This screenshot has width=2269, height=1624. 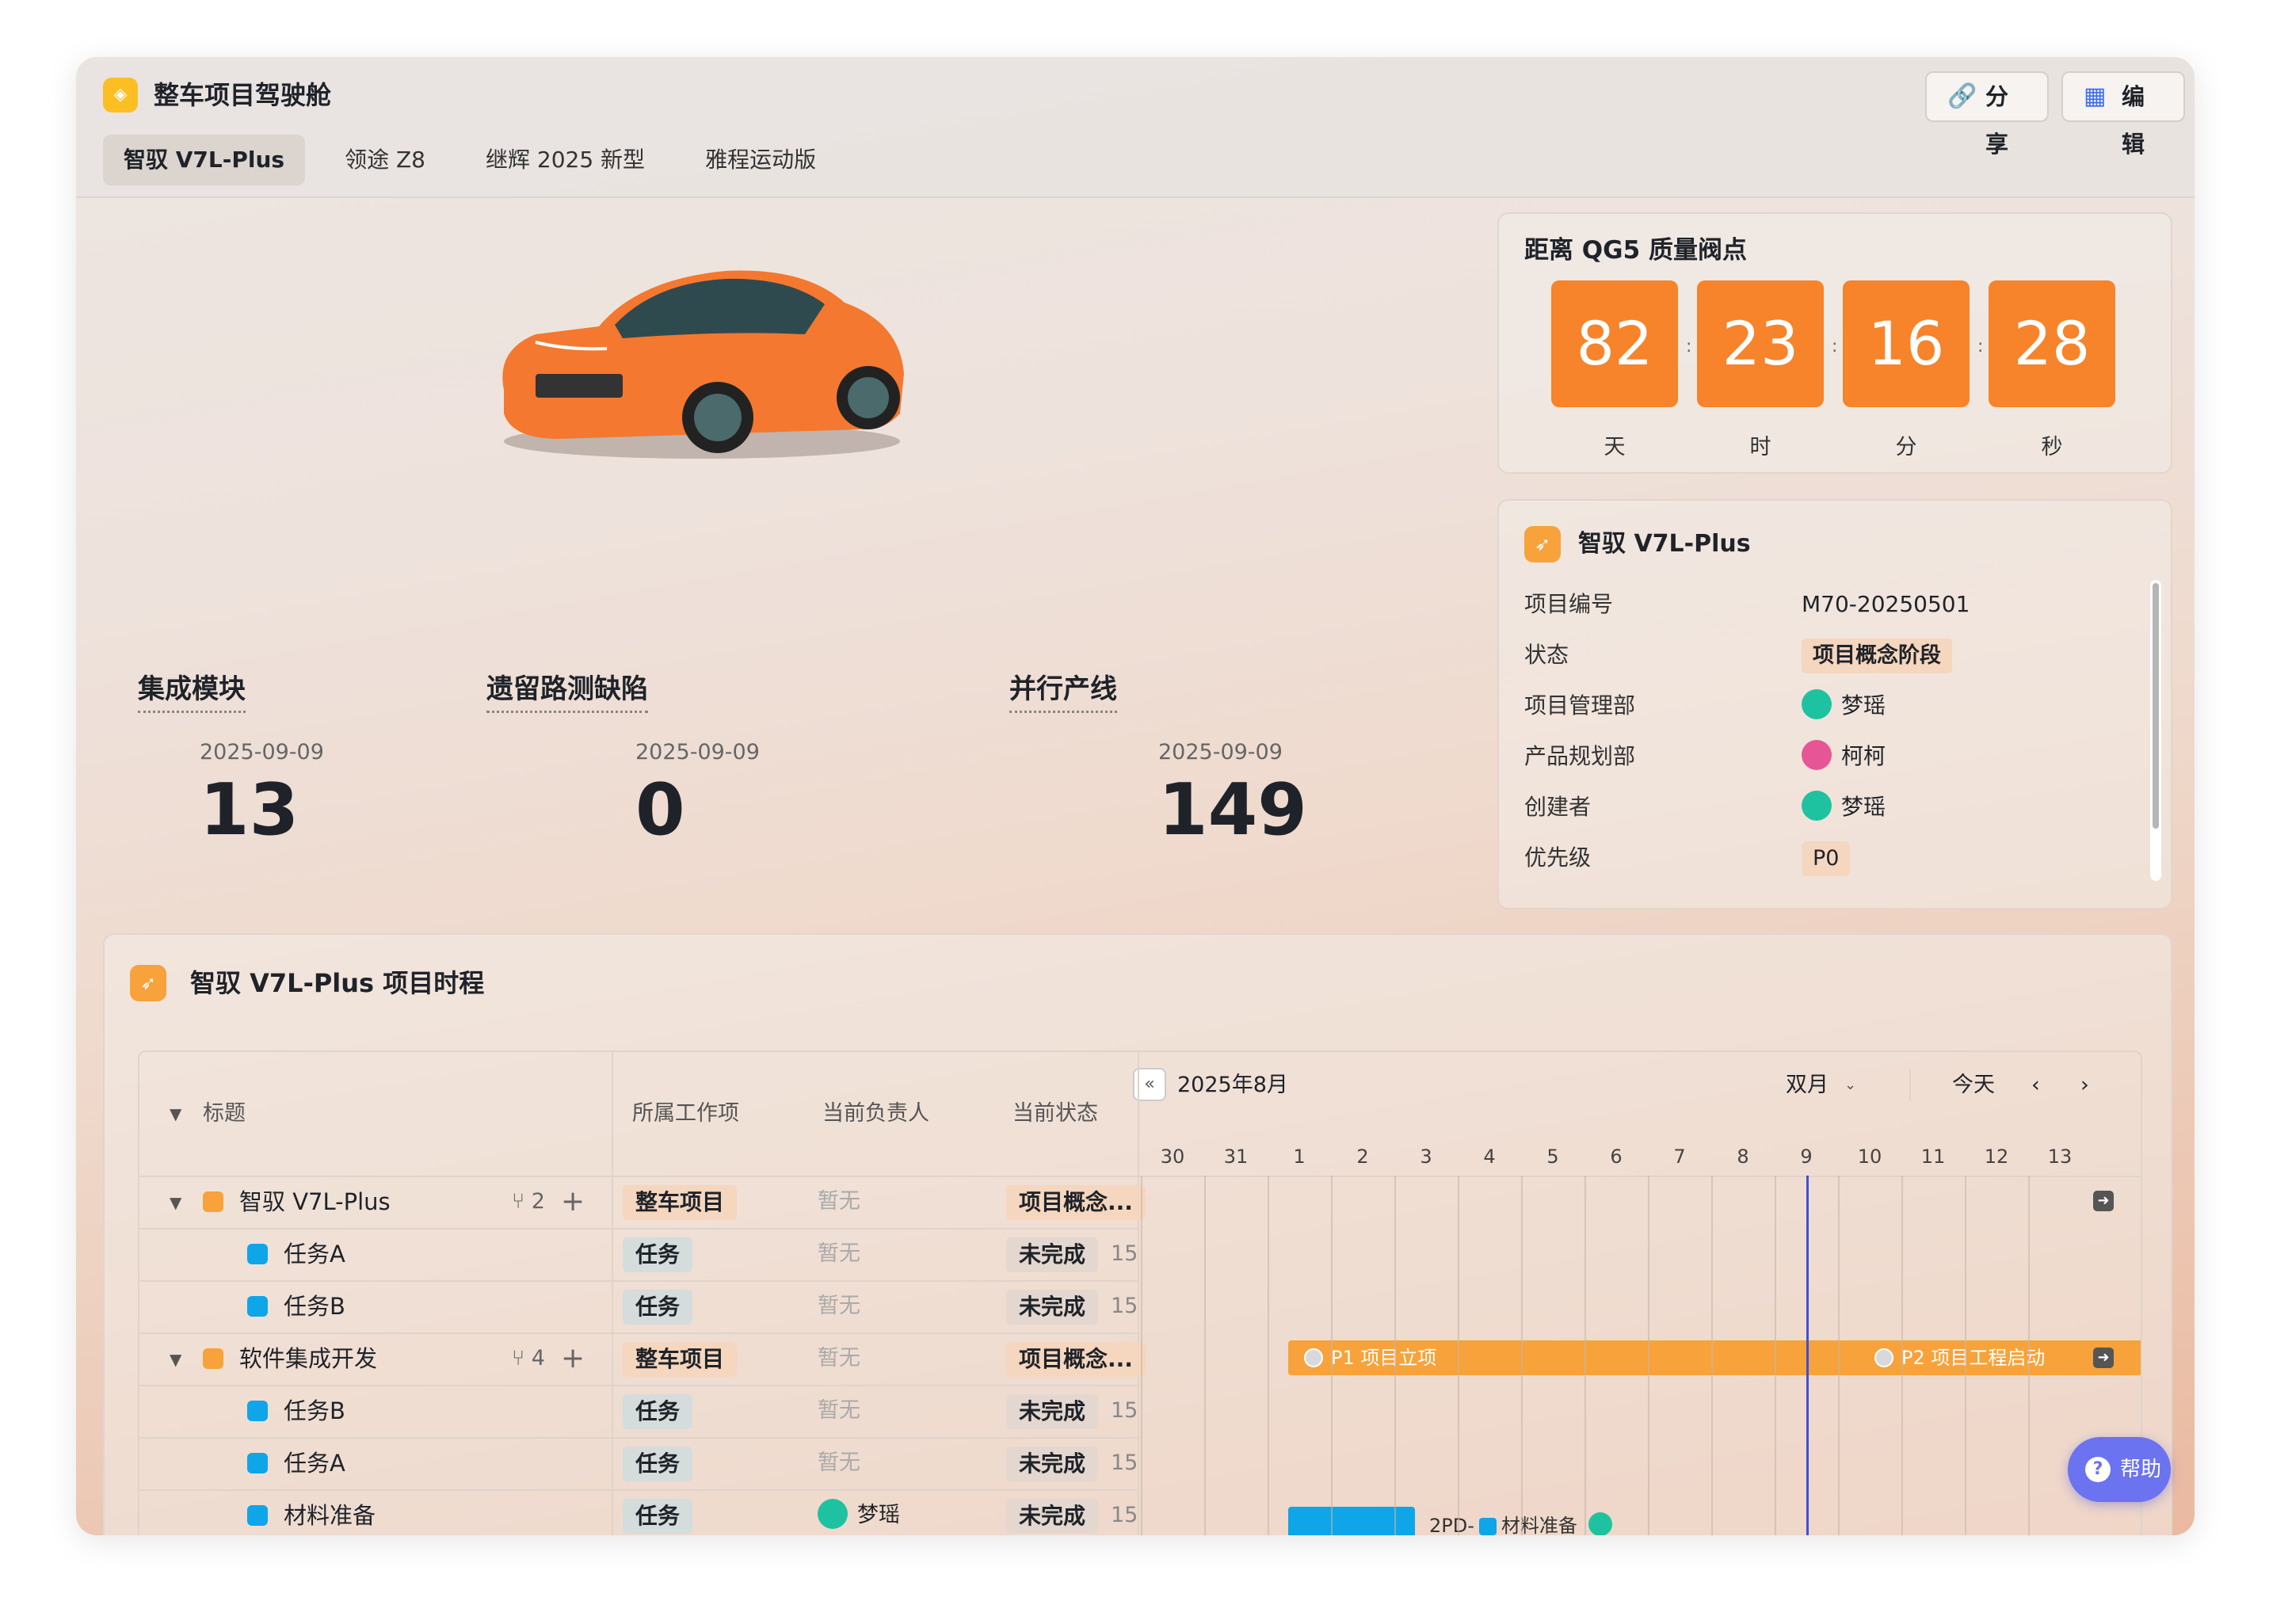 I want to click on help-button: ? 帮助, so click(x=2120, y=1470).